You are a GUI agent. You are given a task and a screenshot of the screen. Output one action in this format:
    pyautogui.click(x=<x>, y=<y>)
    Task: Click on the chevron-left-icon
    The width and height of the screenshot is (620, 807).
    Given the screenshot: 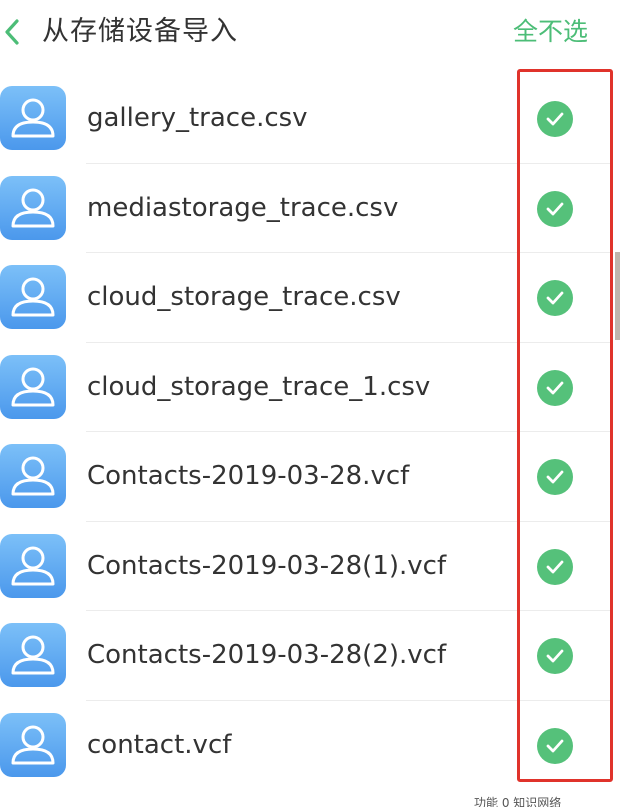 What is the action you would take?
    pyautogui.click(x=12, y=32)
    